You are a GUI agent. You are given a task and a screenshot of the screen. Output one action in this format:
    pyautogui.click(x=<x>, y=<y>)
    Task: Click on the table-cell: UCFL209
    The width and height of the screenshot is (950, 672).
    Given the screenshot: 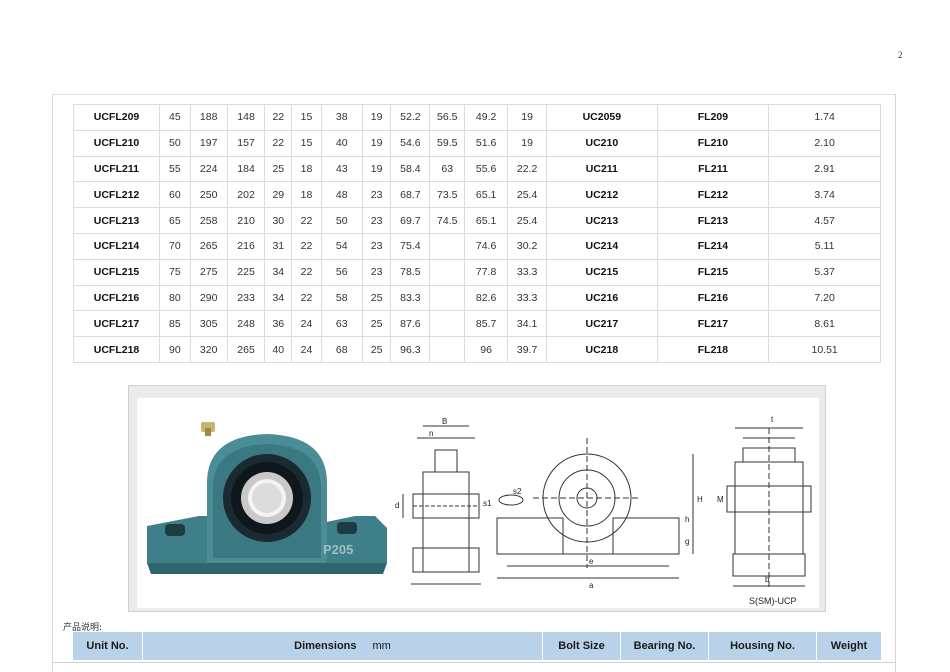 What is the action you would take?
    pyautogui.click(x=116, y=117)
    